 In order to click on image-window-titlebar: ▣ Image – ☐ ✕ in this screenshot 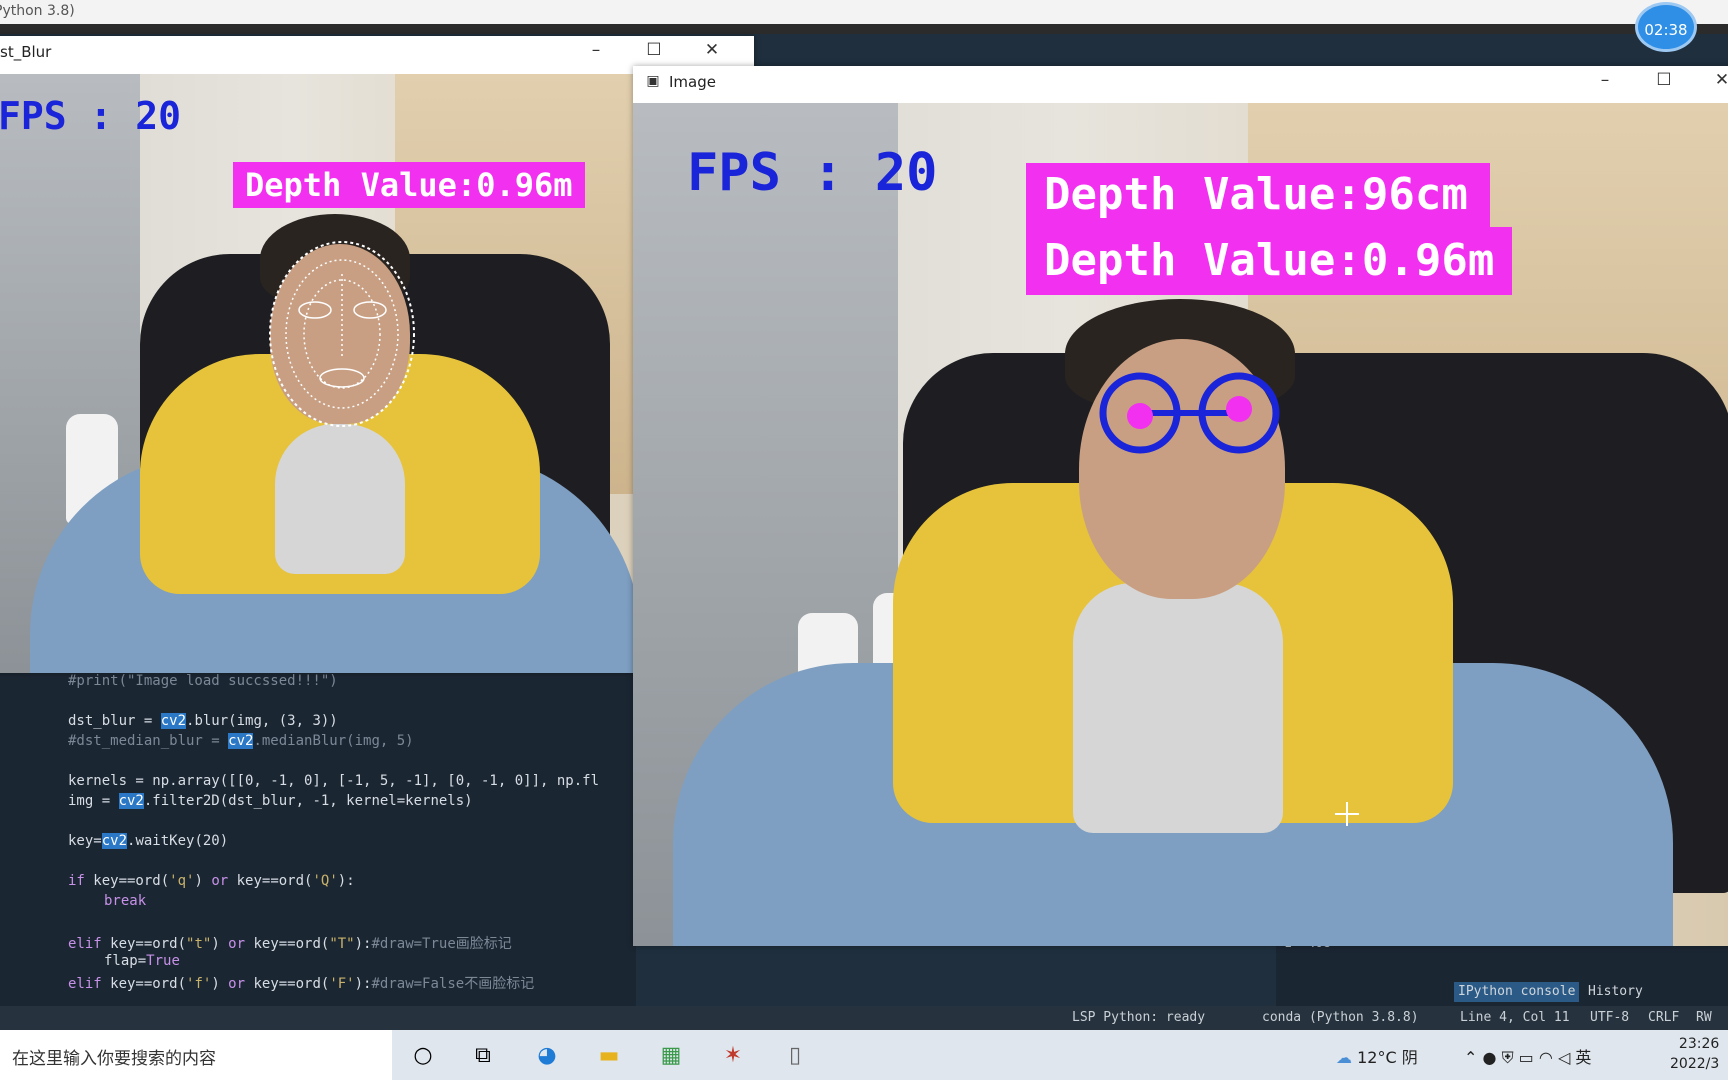, I will do `click(1180, 82)`.